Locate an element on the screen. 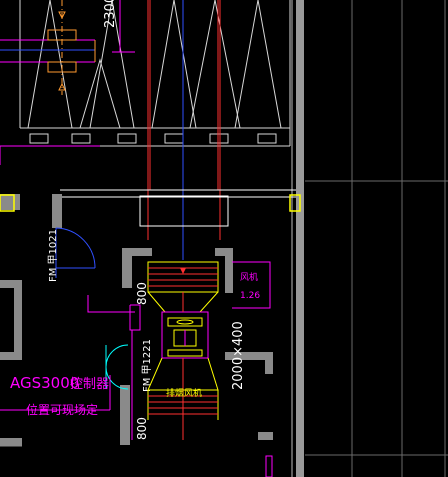 The height and width of the screenshot is (477, 448). dimension-vertical-label: 2000×400 is located at coordinates (238, 355).